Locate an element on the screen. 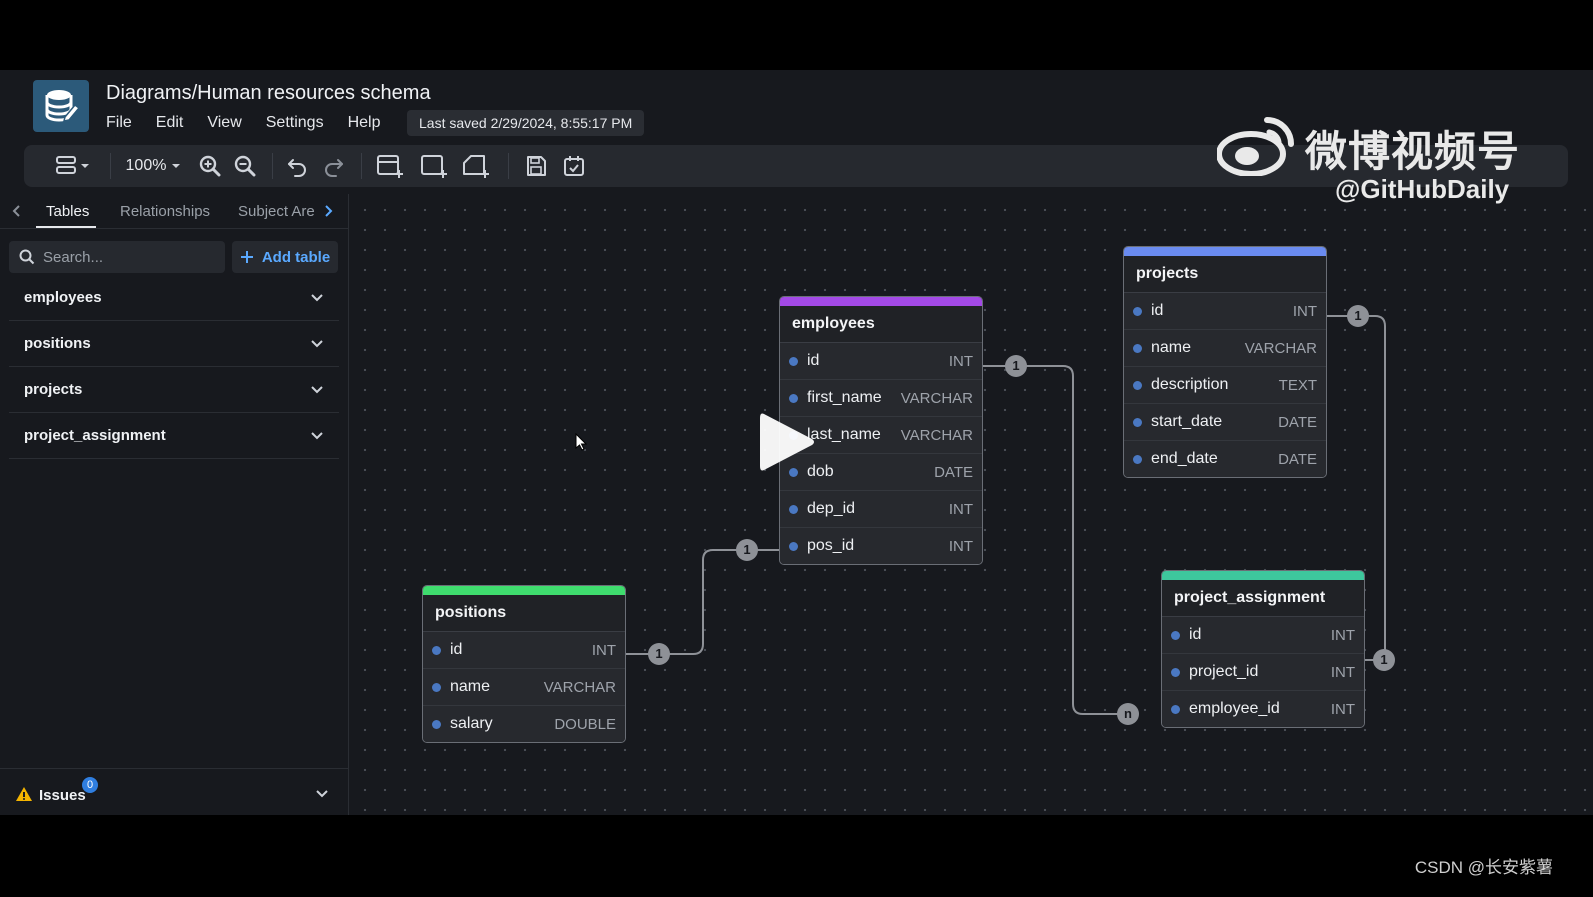 The image size is (1593, 897). menu-edit: Edit is located at coordinates (170, 123).